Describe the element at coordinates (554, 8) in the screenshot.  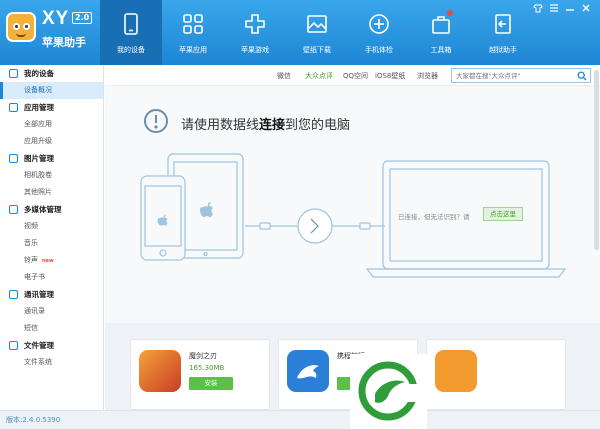
I see `menu-icon` at that location.